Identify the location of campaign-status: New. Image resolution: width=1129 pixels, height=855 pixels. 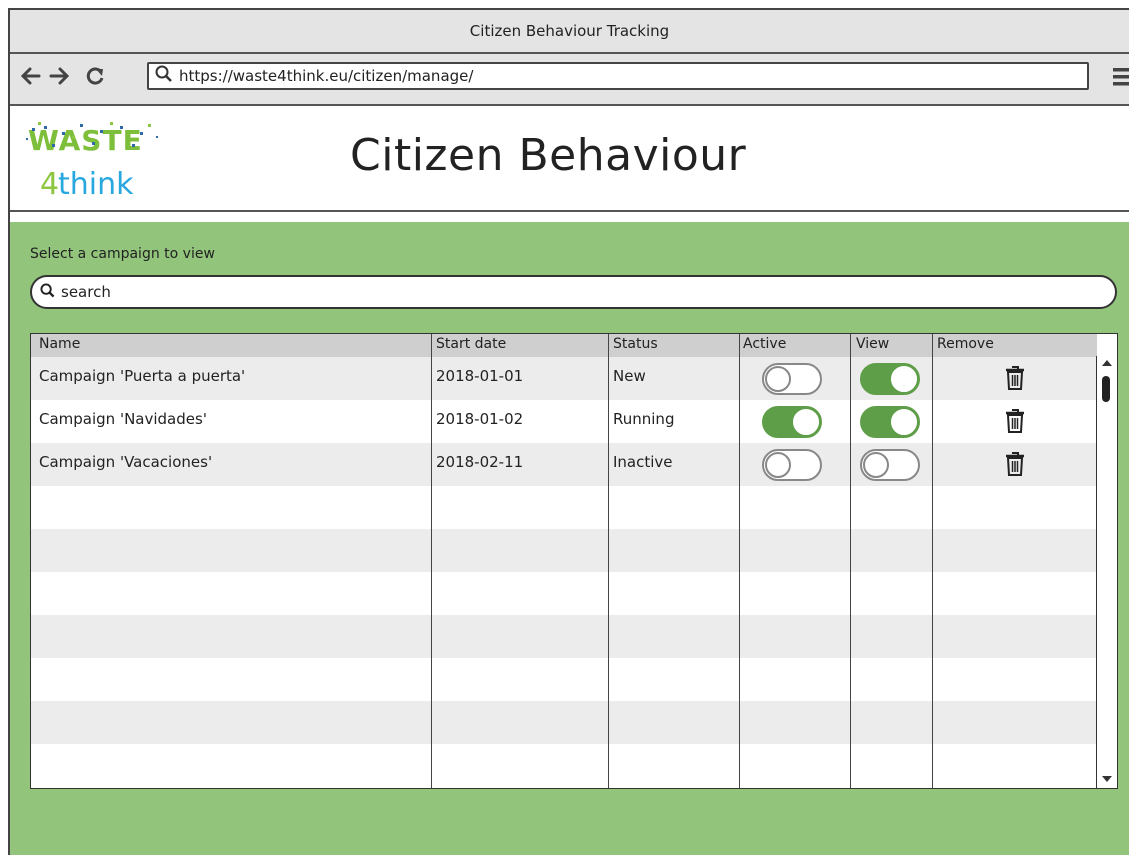
(629, 376).